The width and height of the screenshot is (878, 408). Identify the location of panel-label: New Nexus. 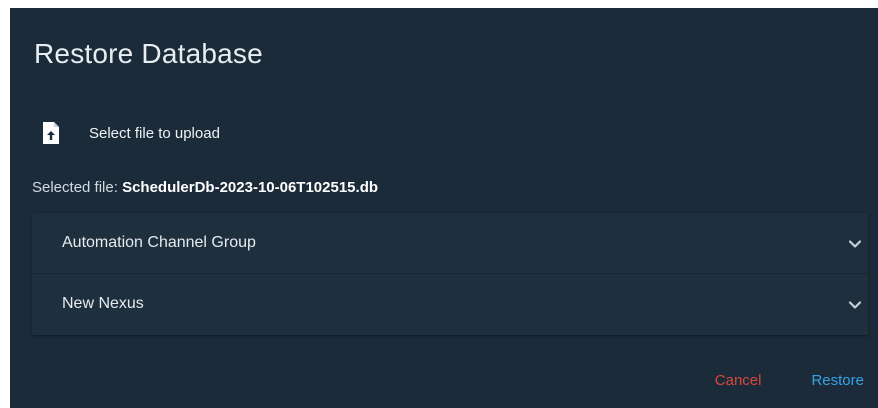
(103, 303).